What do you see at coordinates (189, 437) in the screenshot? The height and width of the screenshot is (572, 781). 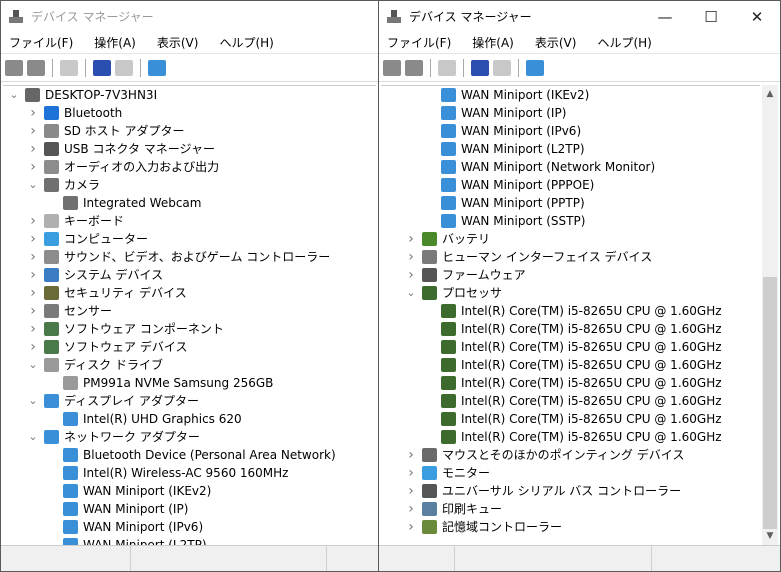 I see `tree-item: ⌄ ネットワーク アダプター` at bounding box center [189, 437].